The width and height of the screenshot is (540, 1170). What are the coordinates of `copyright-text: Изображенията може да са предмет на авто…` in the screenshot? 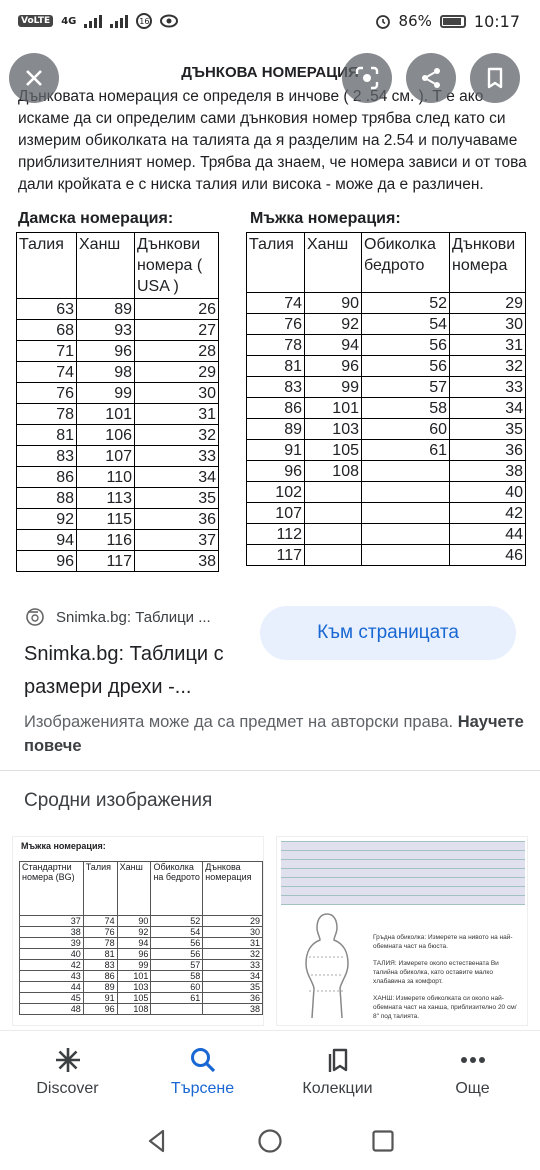 It's located at (239, 722).